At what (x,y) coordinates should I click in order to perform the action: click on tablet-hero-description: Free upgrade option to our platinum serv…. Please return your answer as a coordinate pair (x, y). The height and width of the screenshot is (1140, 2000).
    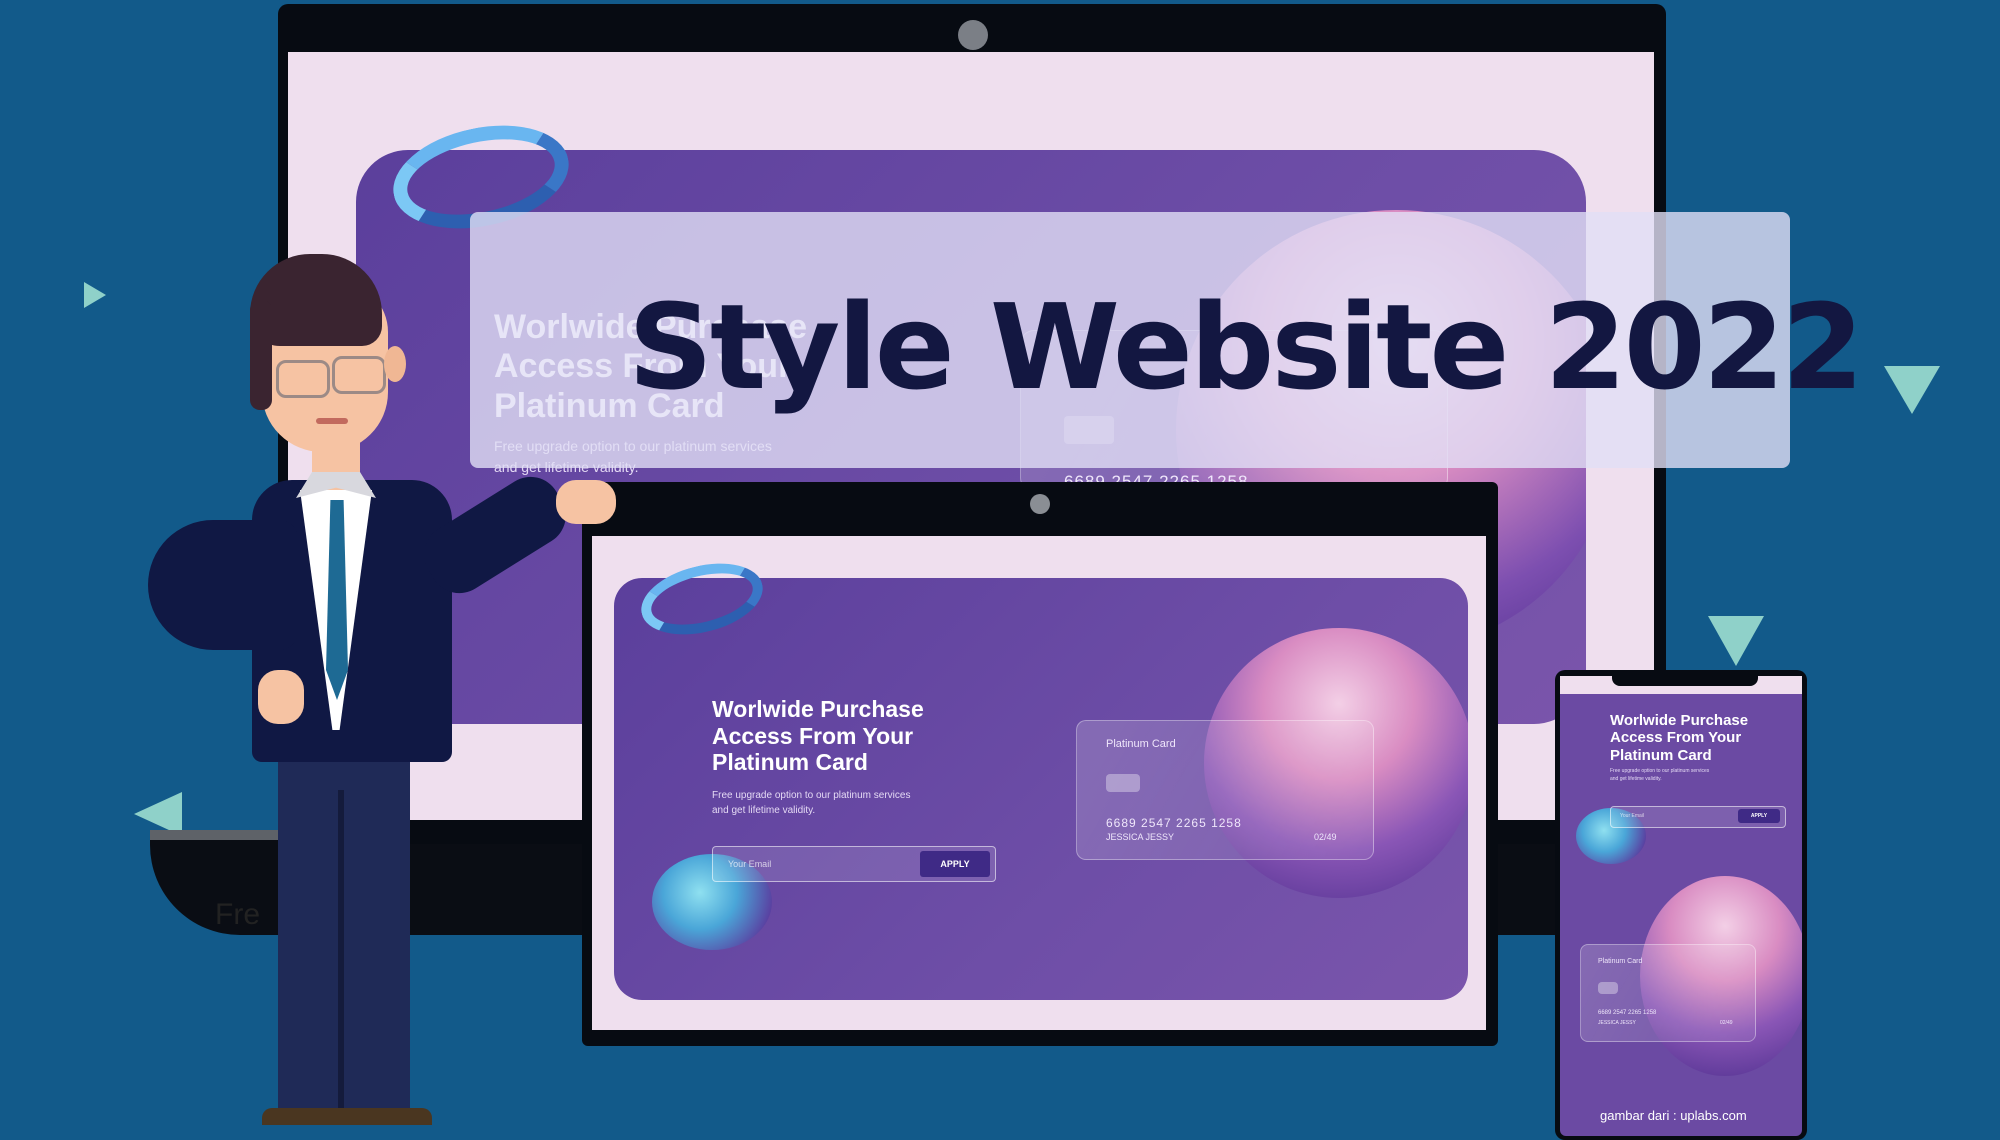
    Looking at the image, I should click on (811, 803).